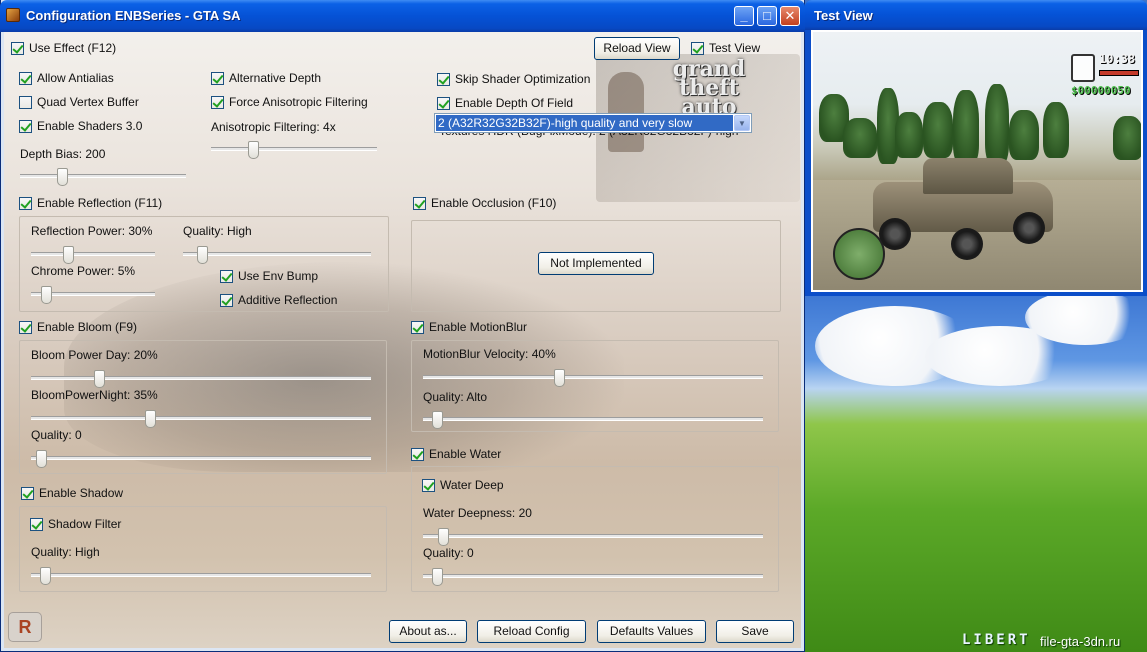 The image size is (1147, 652). What do you see at coordinates (463, 485) in the screenshot?
I see `water-deep-checkbox: Water Deep` at bounding box center [463, 485].